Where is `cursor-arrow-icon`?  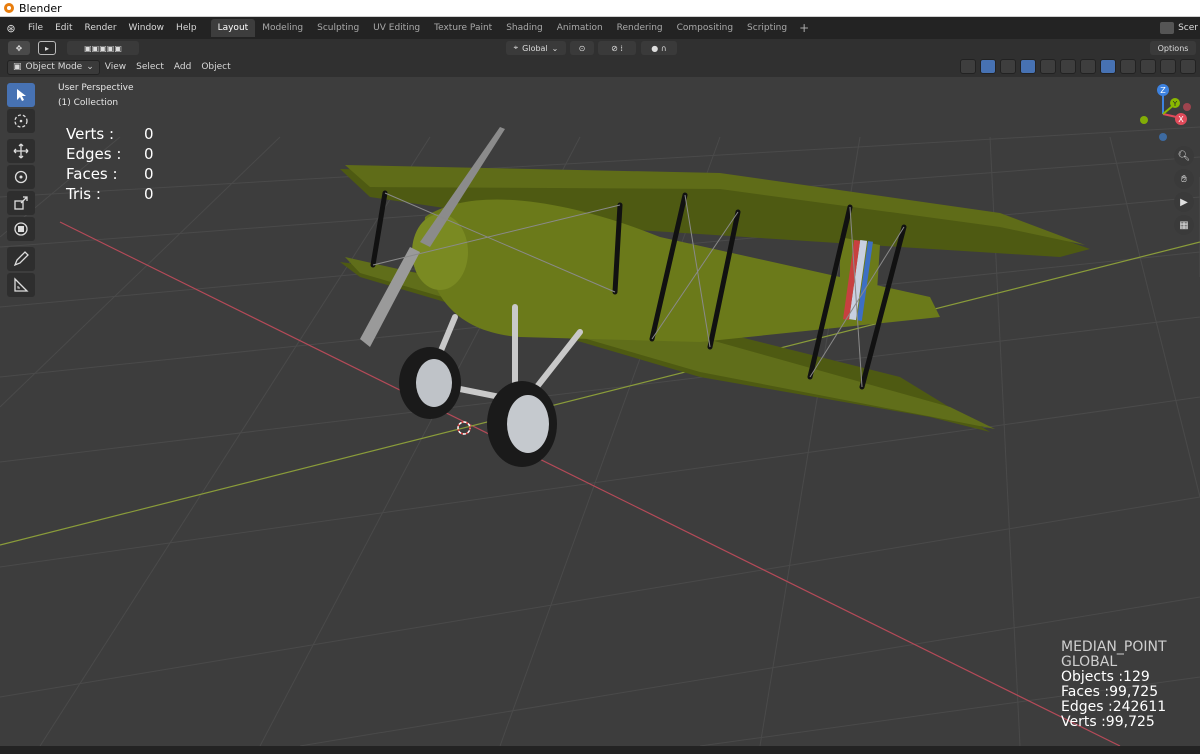 cursor-arrow-icon is located at coordinates (21, 95).